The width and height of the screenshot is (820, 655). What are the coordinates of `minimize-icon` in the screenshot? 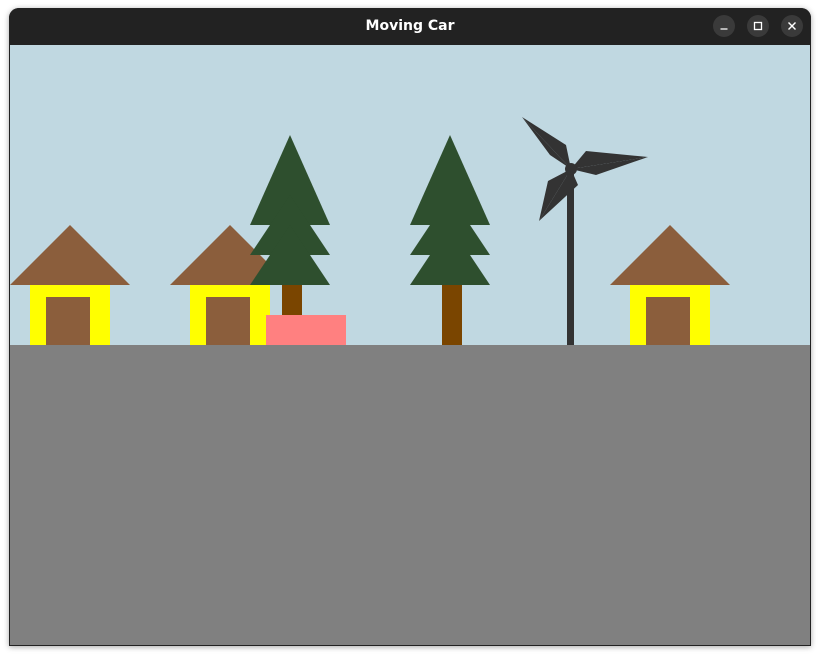 It's located at (724, 29).